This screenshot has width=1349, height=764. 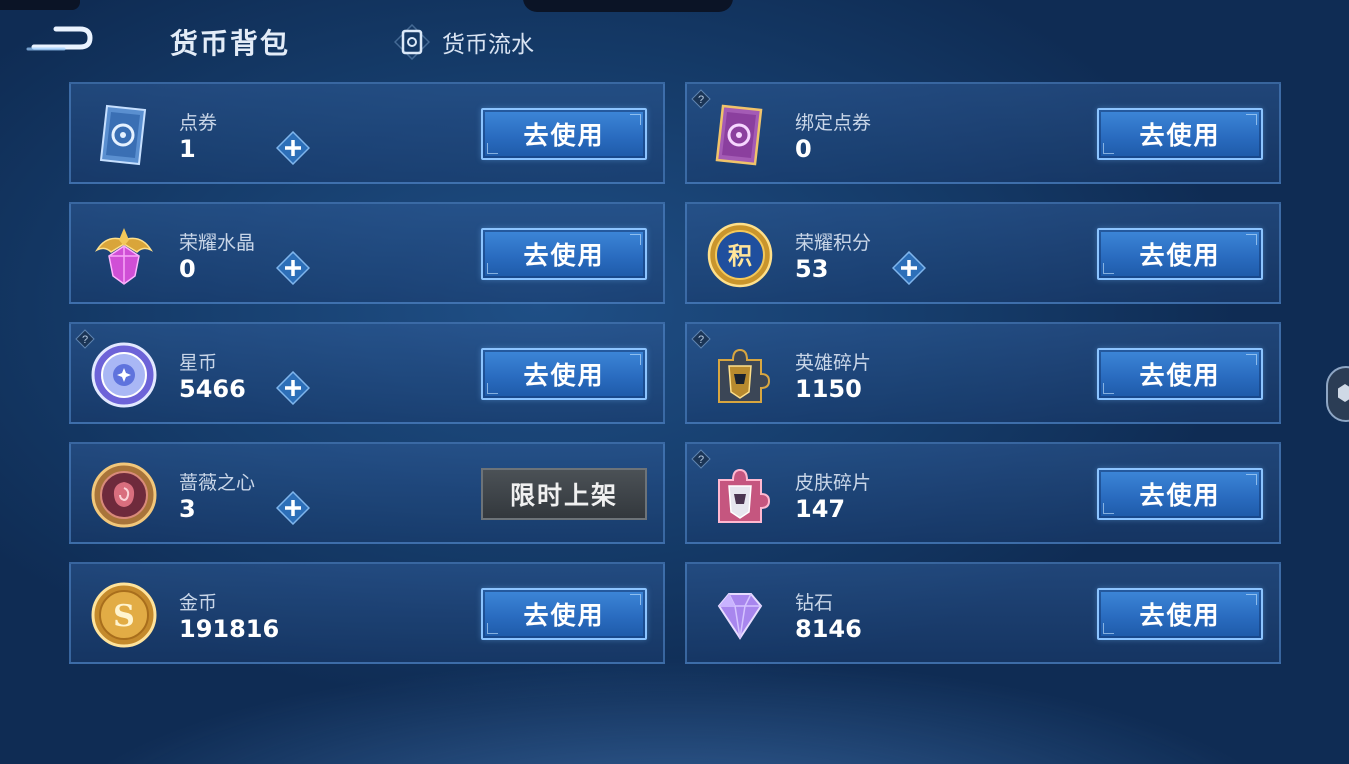 I want to click on currency-card-gold-coin: S 金币 191816 去使用, so click(x=367, y=613).